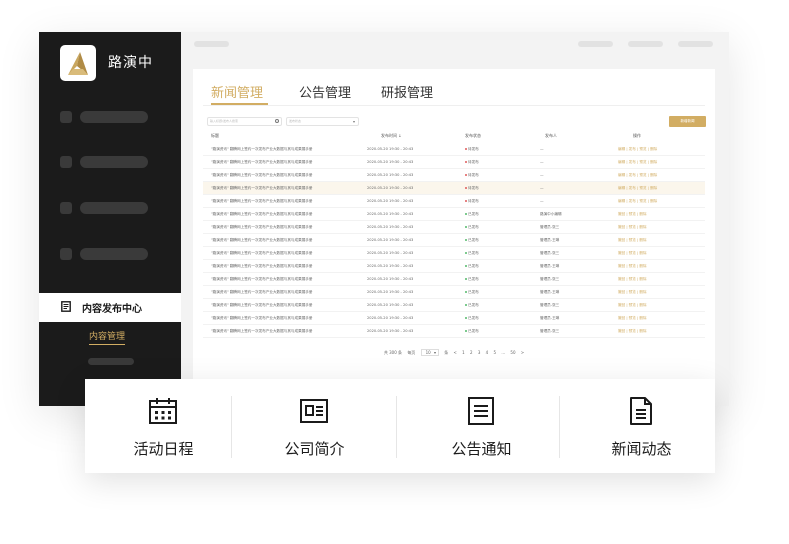 This screenshot has height=544, width=789. Describe the element at coordinates (487, 352) in the screenshot. I see `page-button: 4` at that location.